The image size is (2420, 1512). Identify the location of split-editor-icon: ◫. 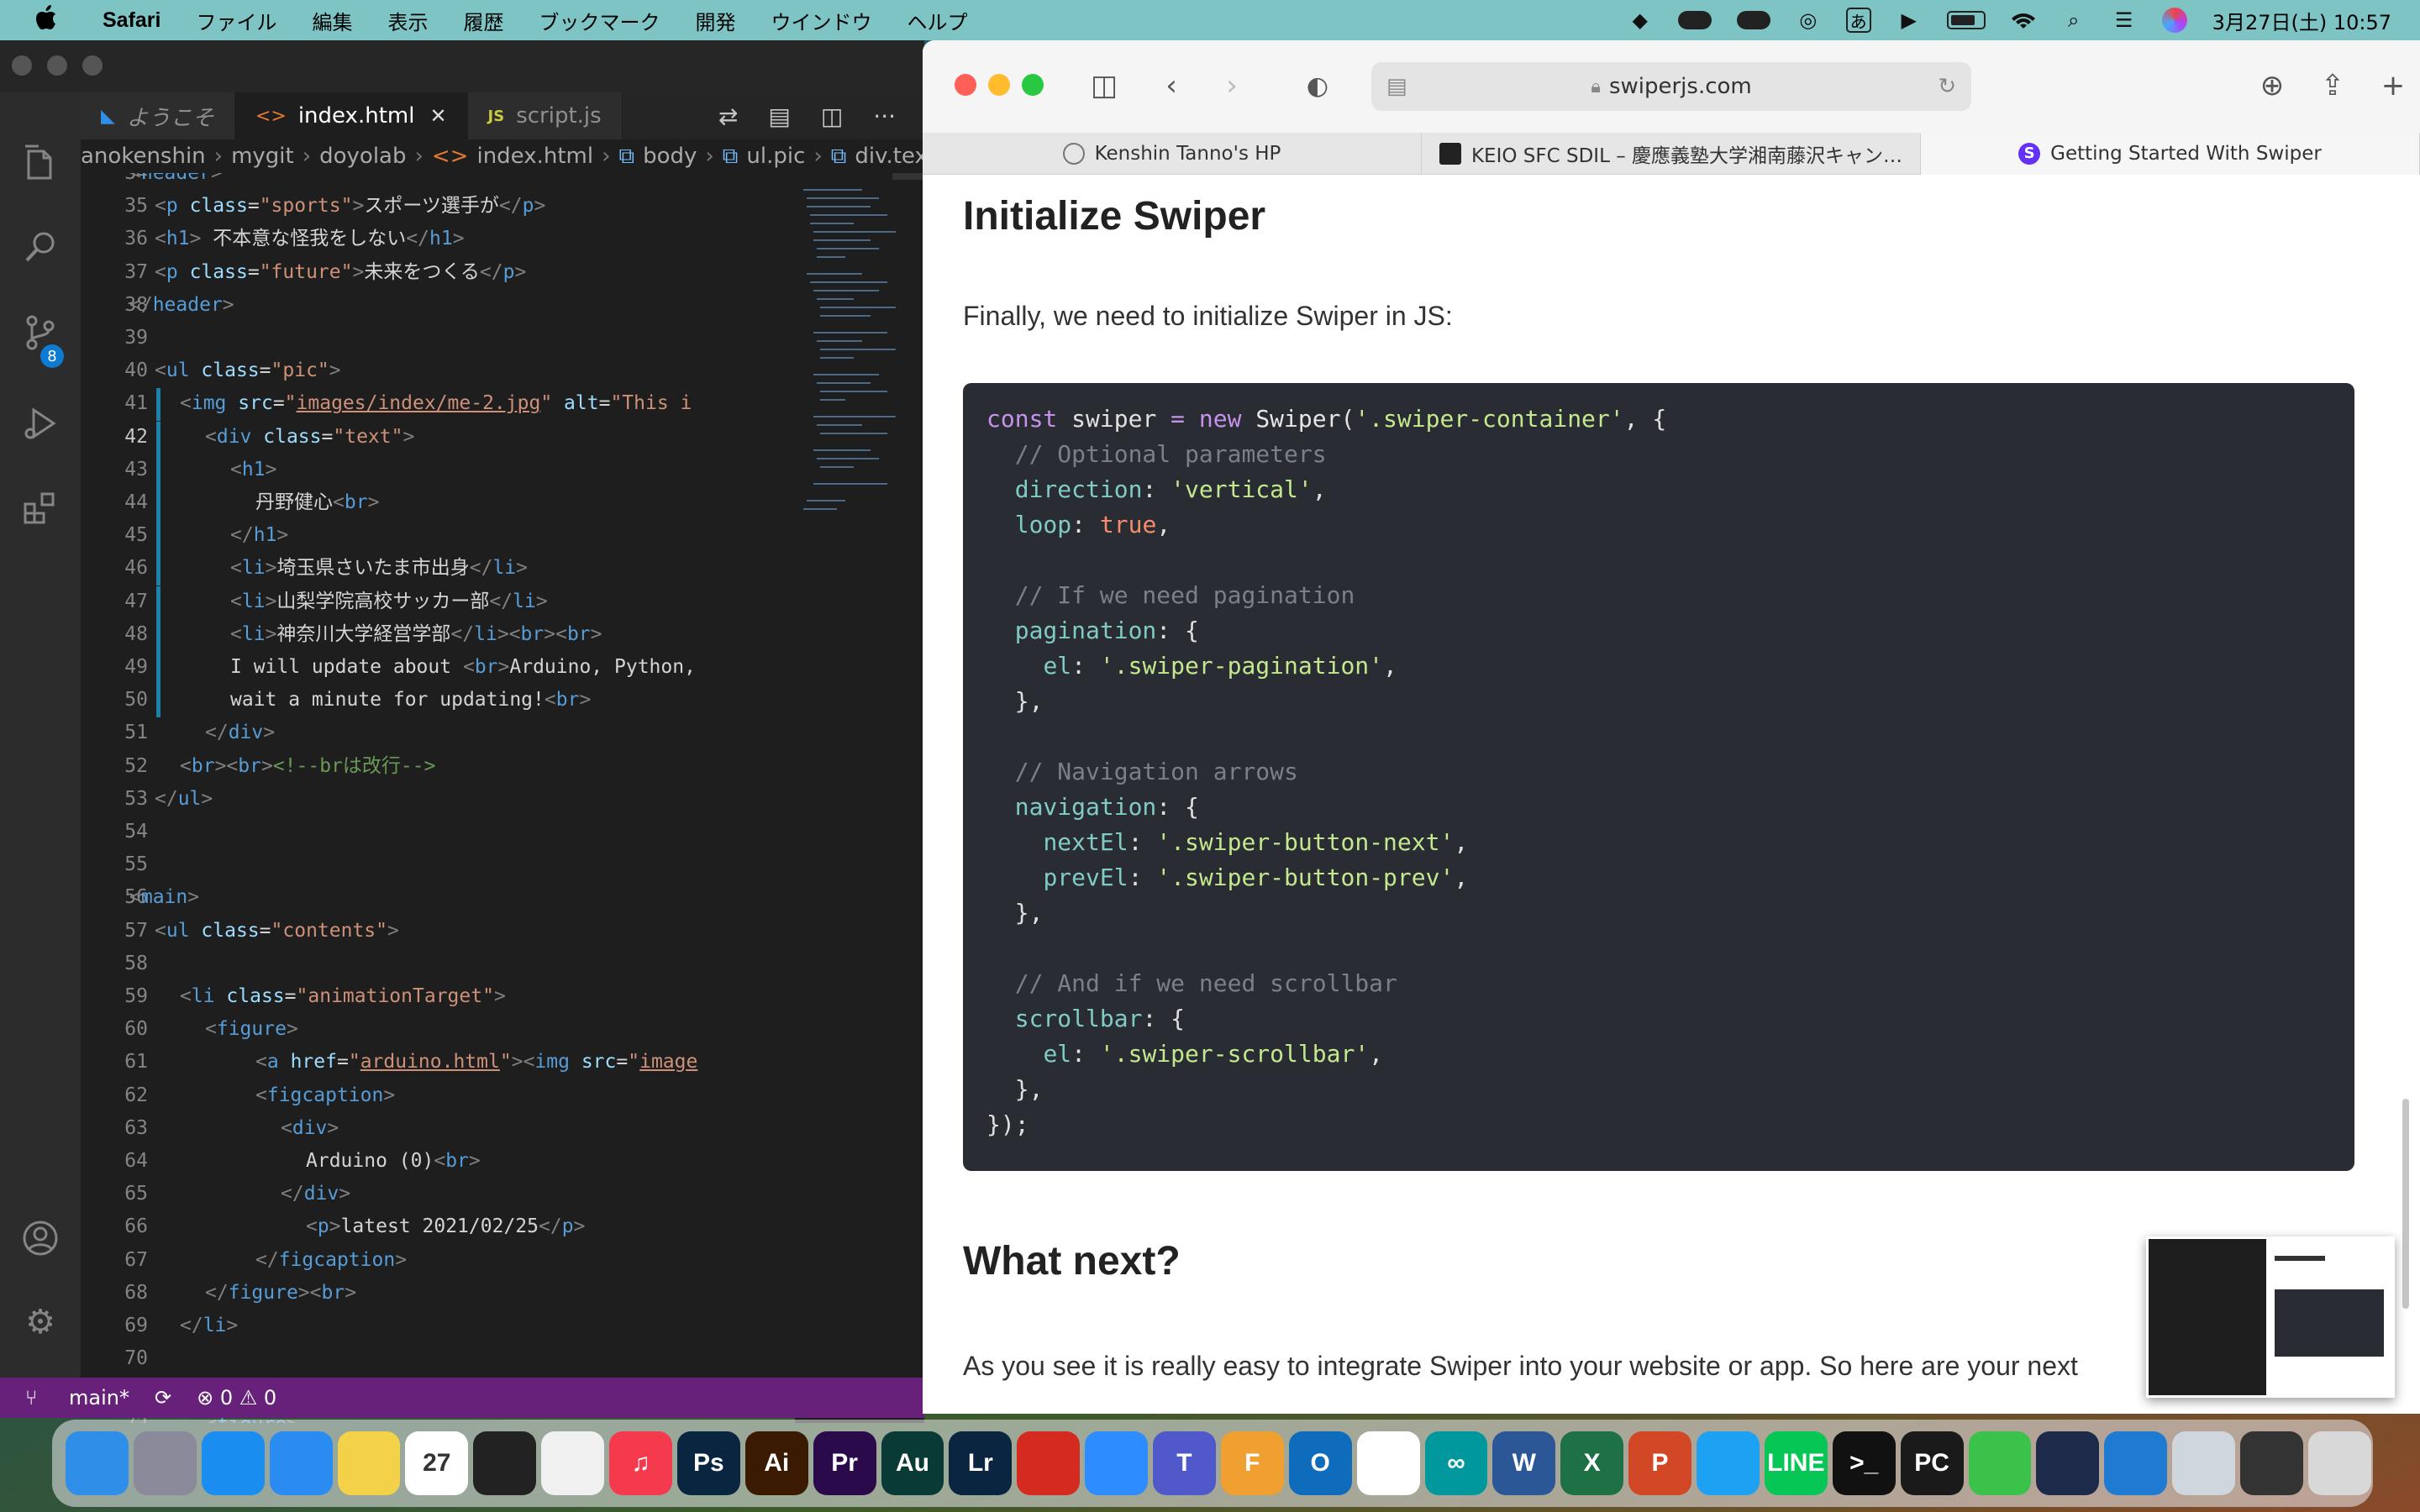
(832, 116).